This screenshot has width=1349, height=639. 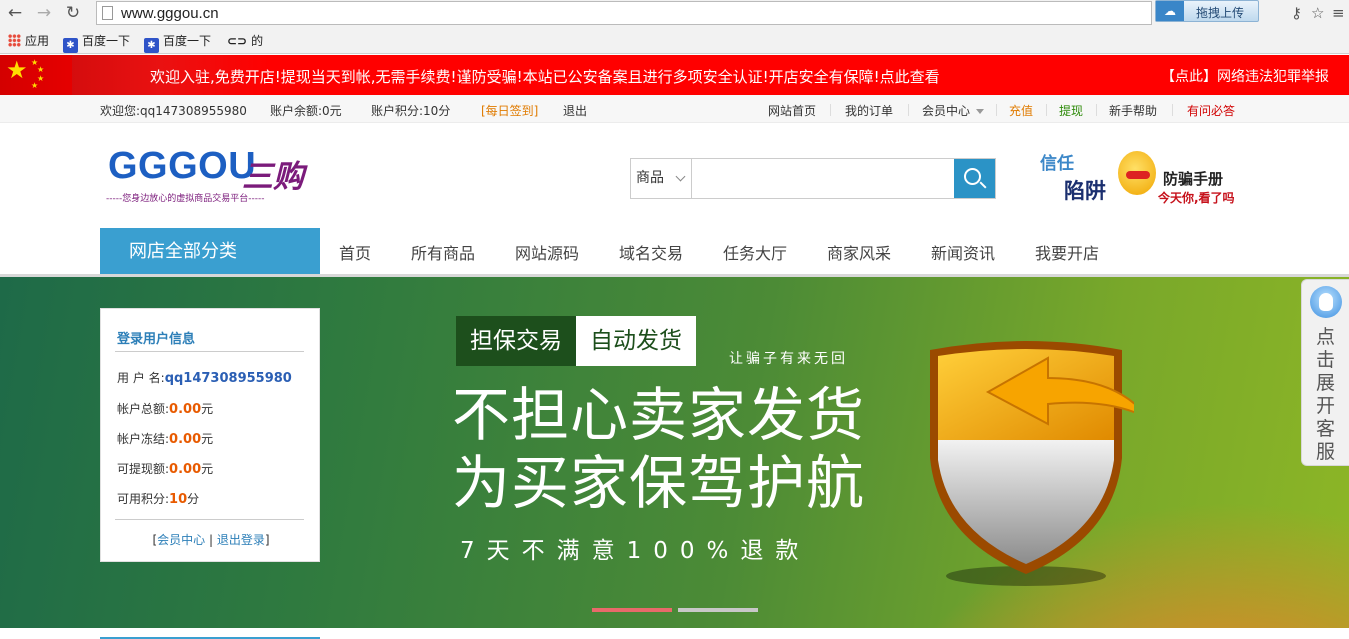 I want to click on logout-link: 退出登录, so click(x=241, y=540).